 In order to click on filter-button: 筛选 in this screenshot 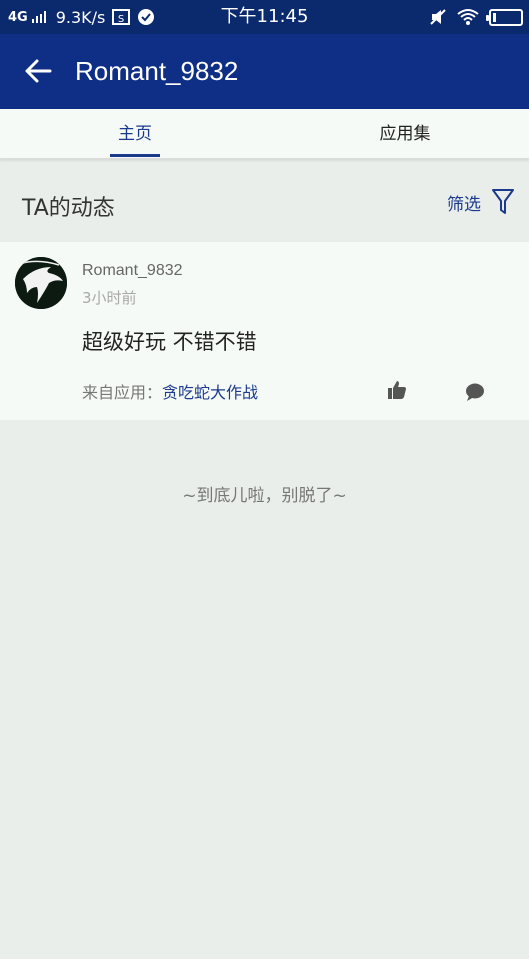, I will do `click(481, 202)`.